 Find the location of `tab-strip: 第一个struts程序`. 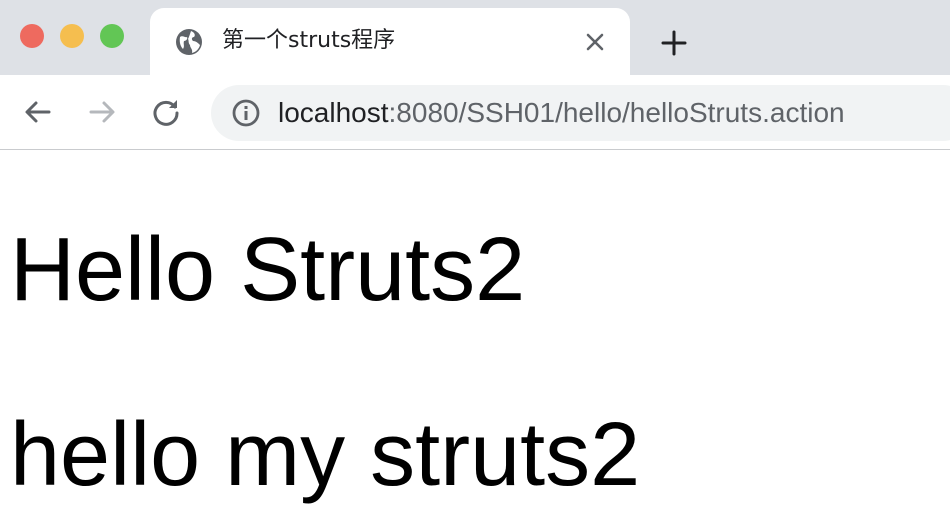

tab-strip: 第一个struts程序 is located at coordinates (475, 37).